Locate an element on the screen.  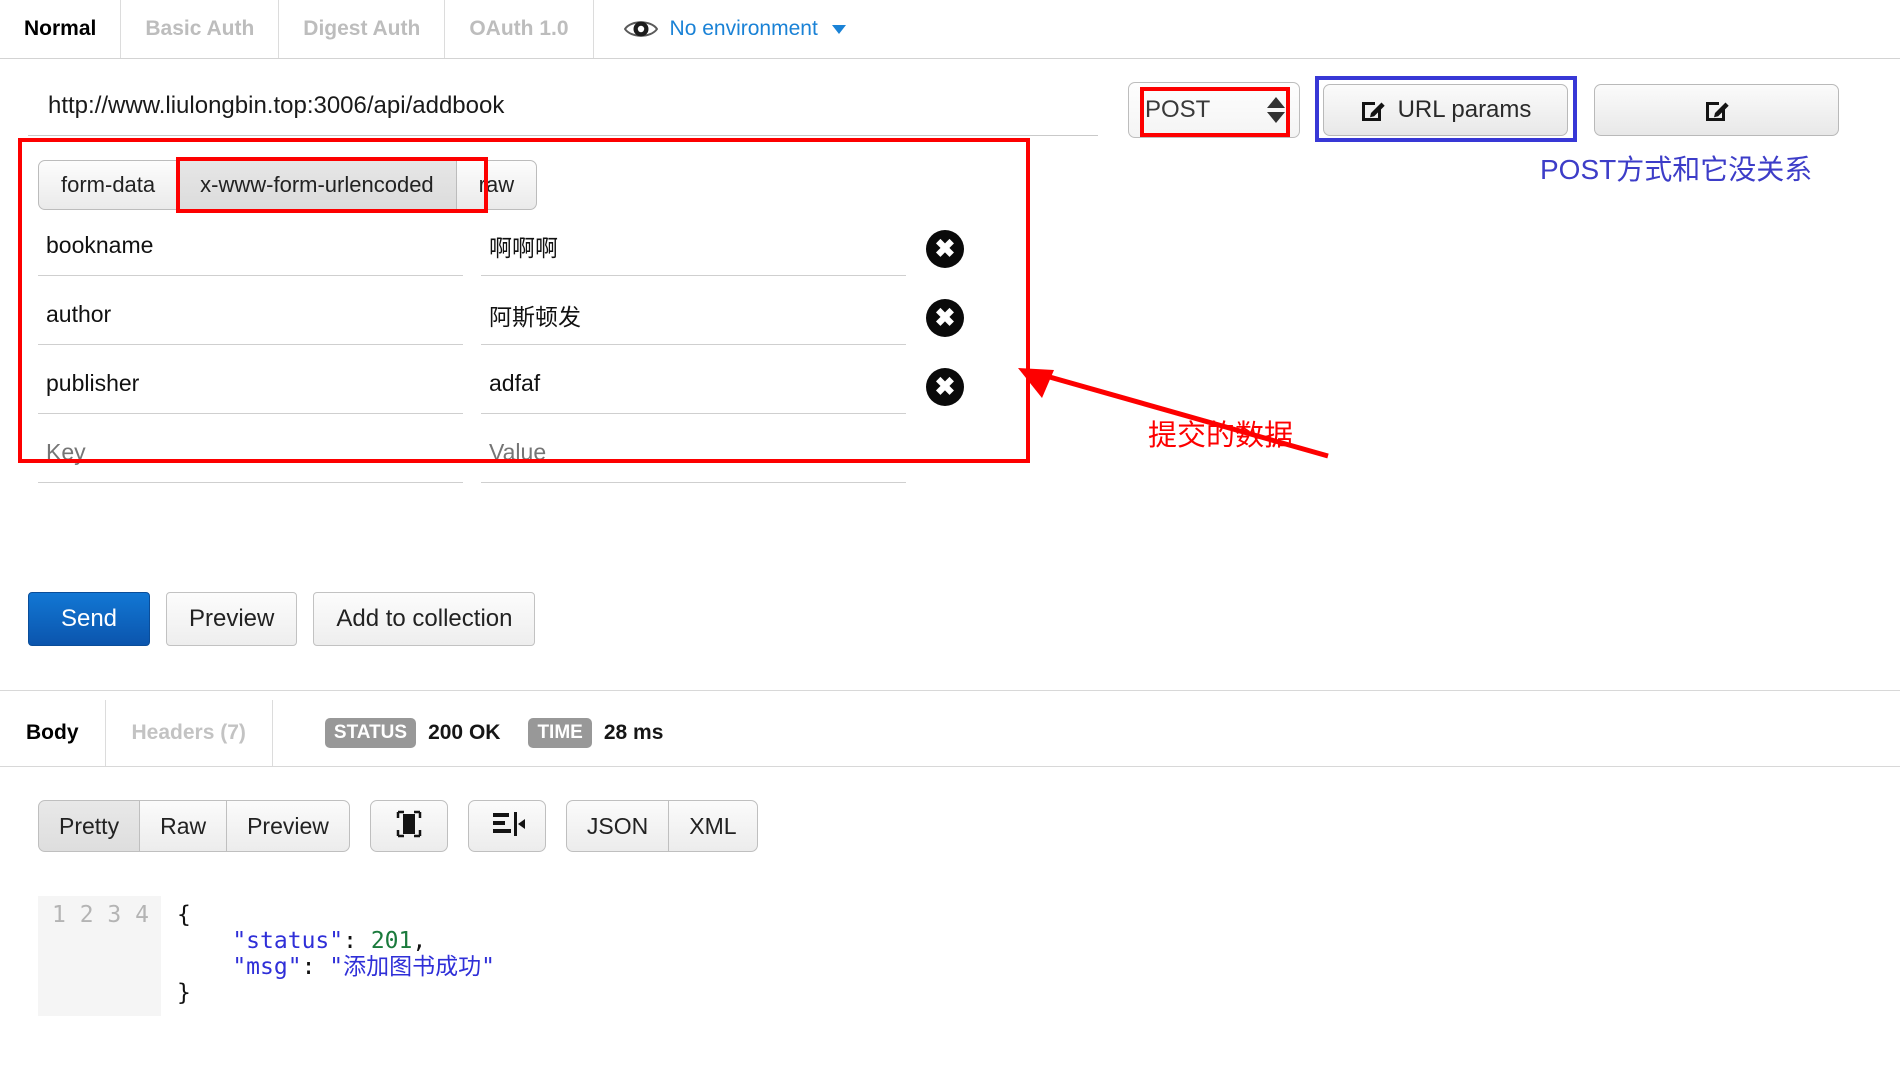
view-mode-preview-label: Preview is located at coordinates (288, 825).